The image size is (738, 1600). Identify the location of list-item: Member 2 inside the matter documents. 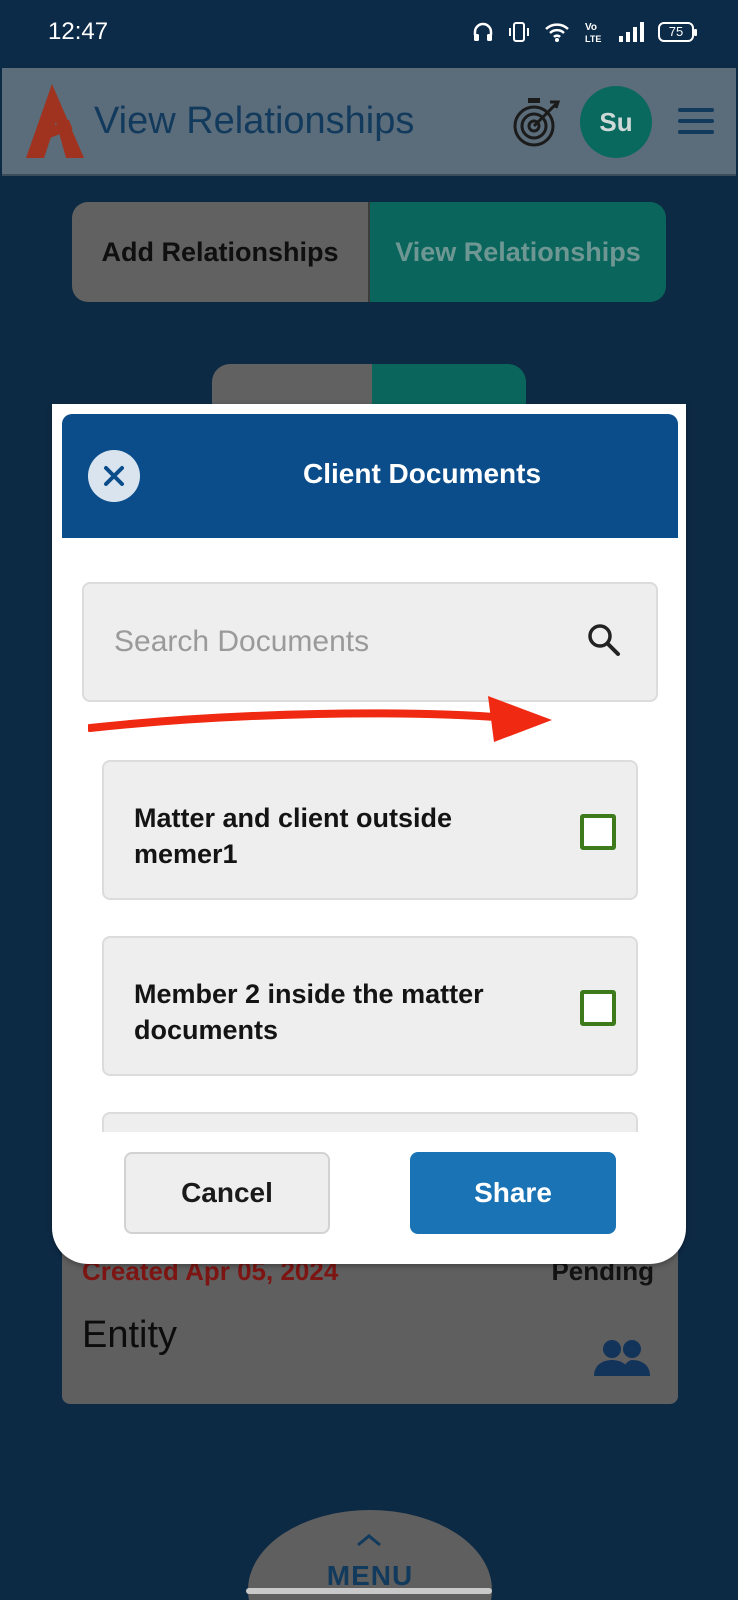
(370, 1006).